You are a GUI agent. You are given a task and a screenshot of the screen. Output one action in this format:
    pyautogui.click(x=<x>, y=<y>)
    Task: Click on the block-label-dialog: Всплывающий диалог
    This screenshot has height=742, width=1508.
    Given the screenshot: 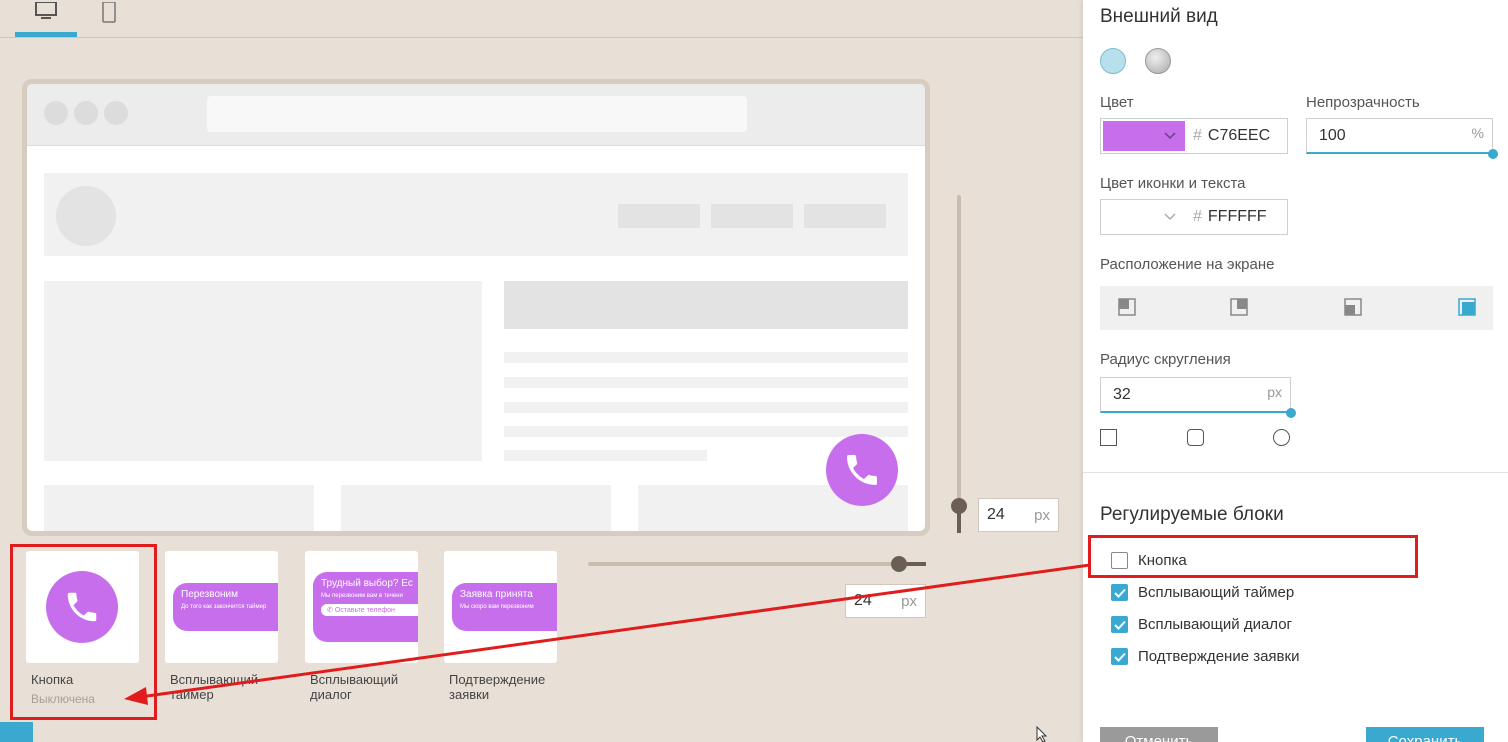 What is the action you would take?
    pyautogui.click(x=354, y=687)
    